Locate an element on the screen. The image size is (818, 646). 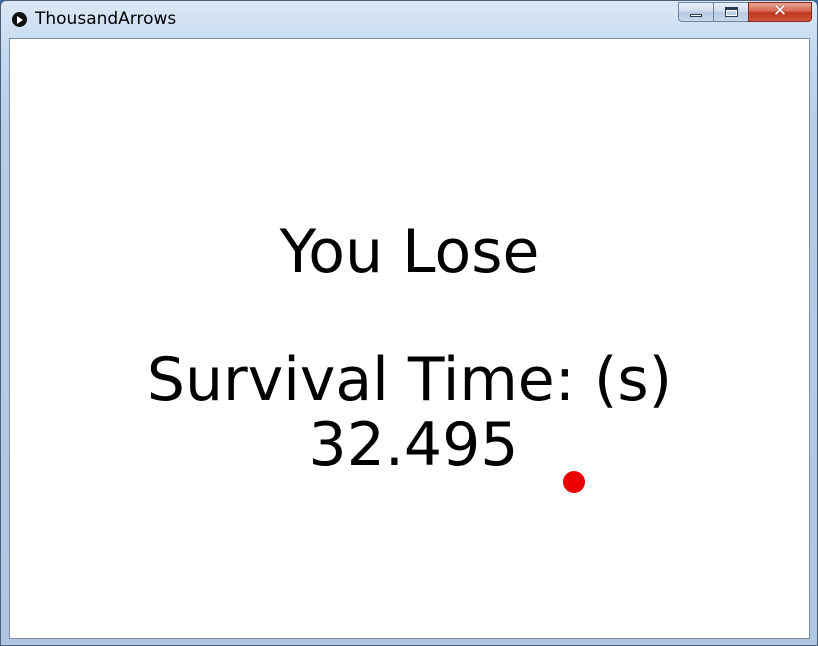
close-button: ✕ is located at coordinates (780, 11).